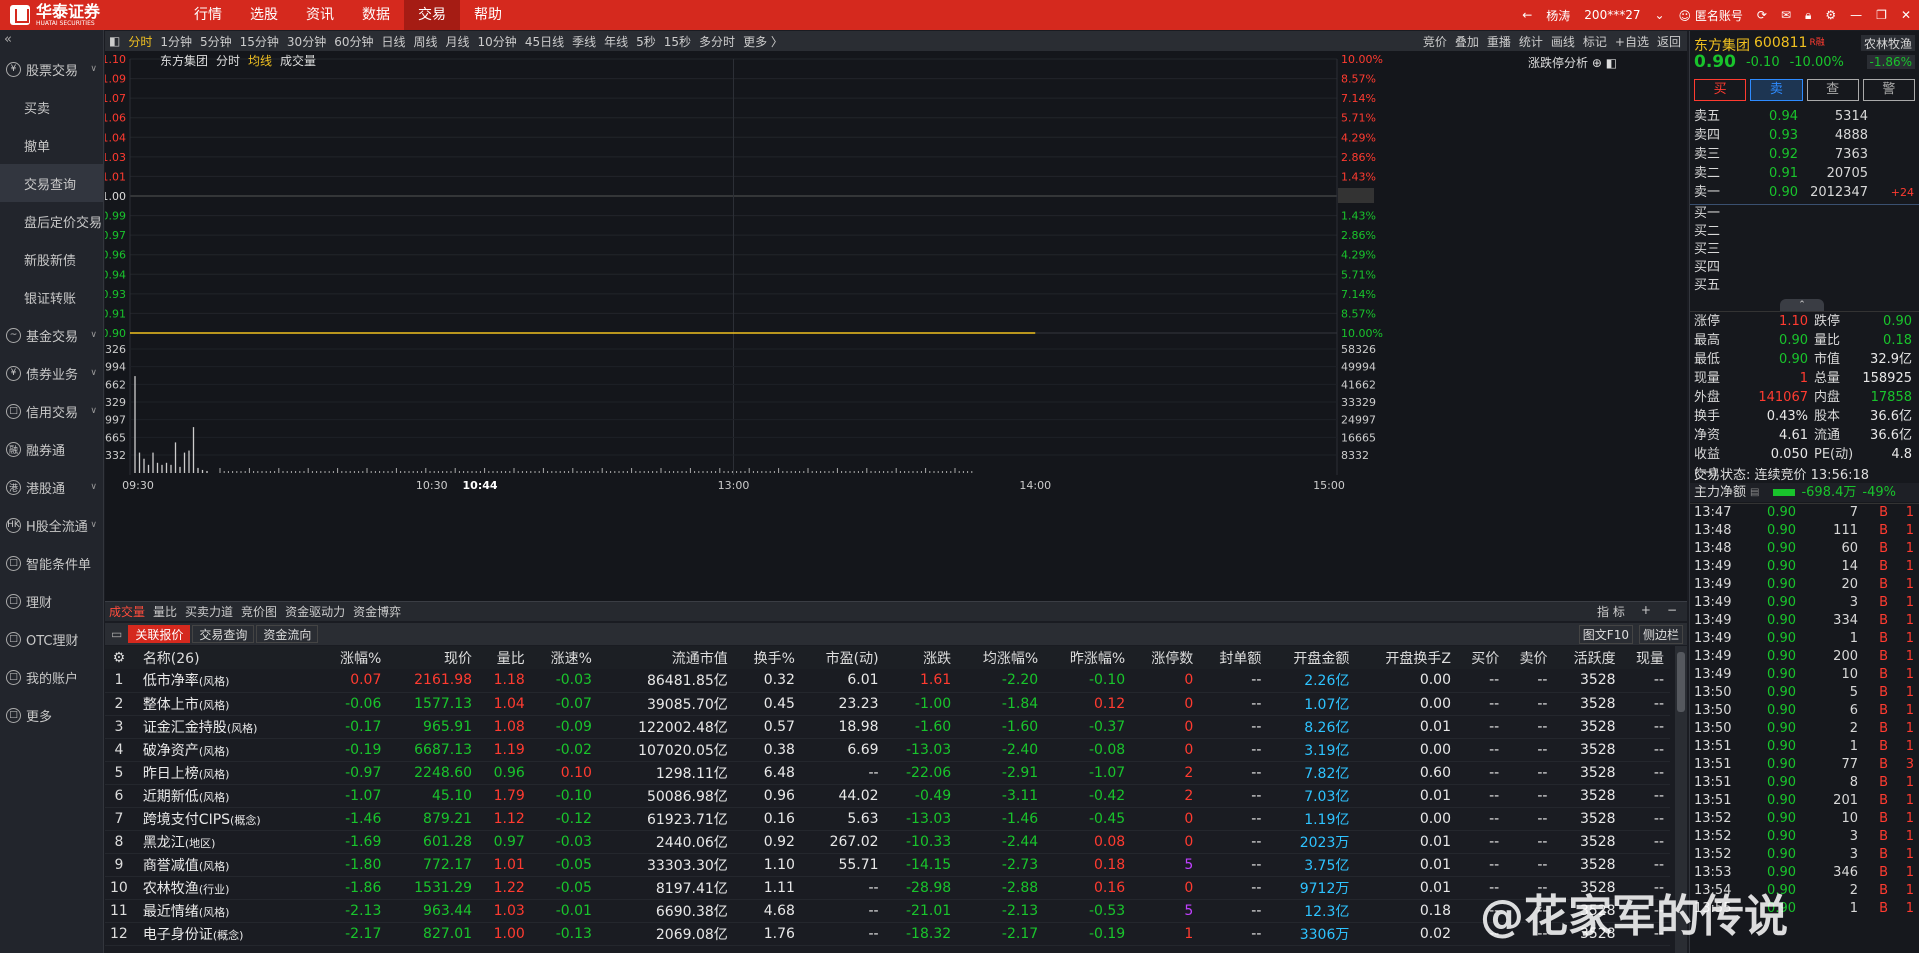 The height and width of the screenshot is (953, 1919). What do you see at coordinates (1711, 15) in the screenshot?
I see `anon-account-button: ☺ 匿名账号` at bounding box center [1711, 15].